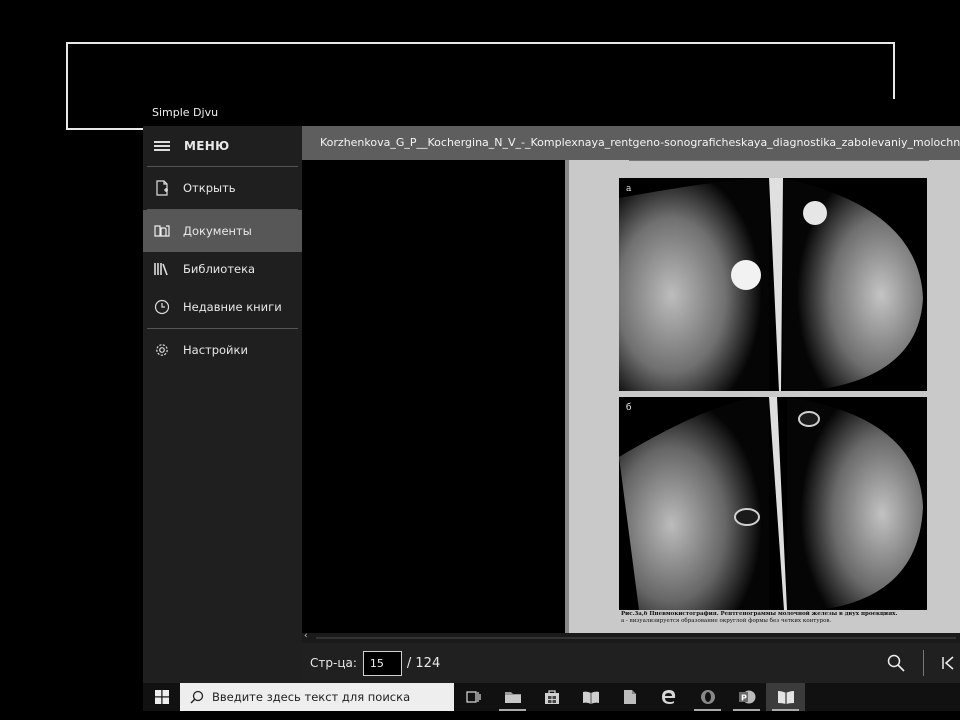 The width and height of the screenshot is (960, 720). I want to click on sidebar-item-label: Открыть, so click(209, 188).